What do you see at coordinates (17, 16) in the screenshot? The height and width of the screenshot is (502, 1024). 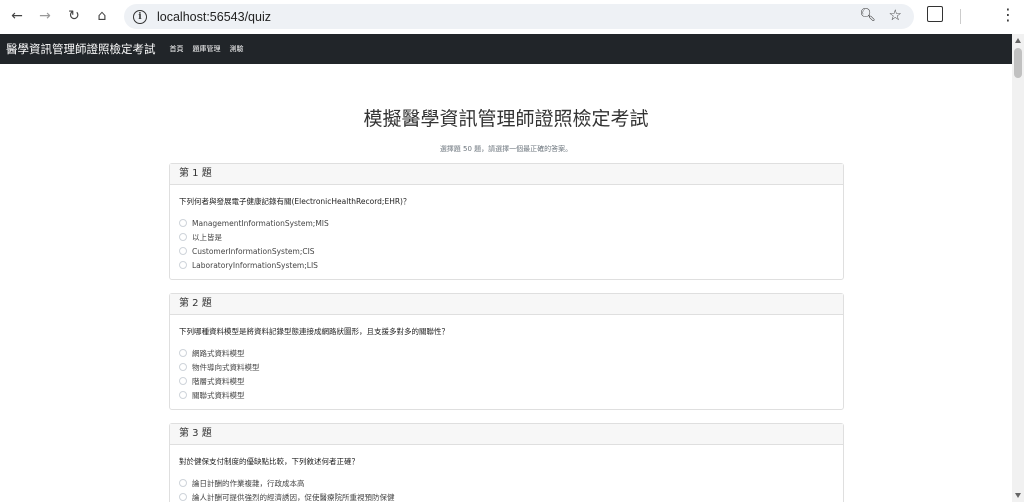 I see `back-arrow-icon: ←` at bounding box center [17, 16].